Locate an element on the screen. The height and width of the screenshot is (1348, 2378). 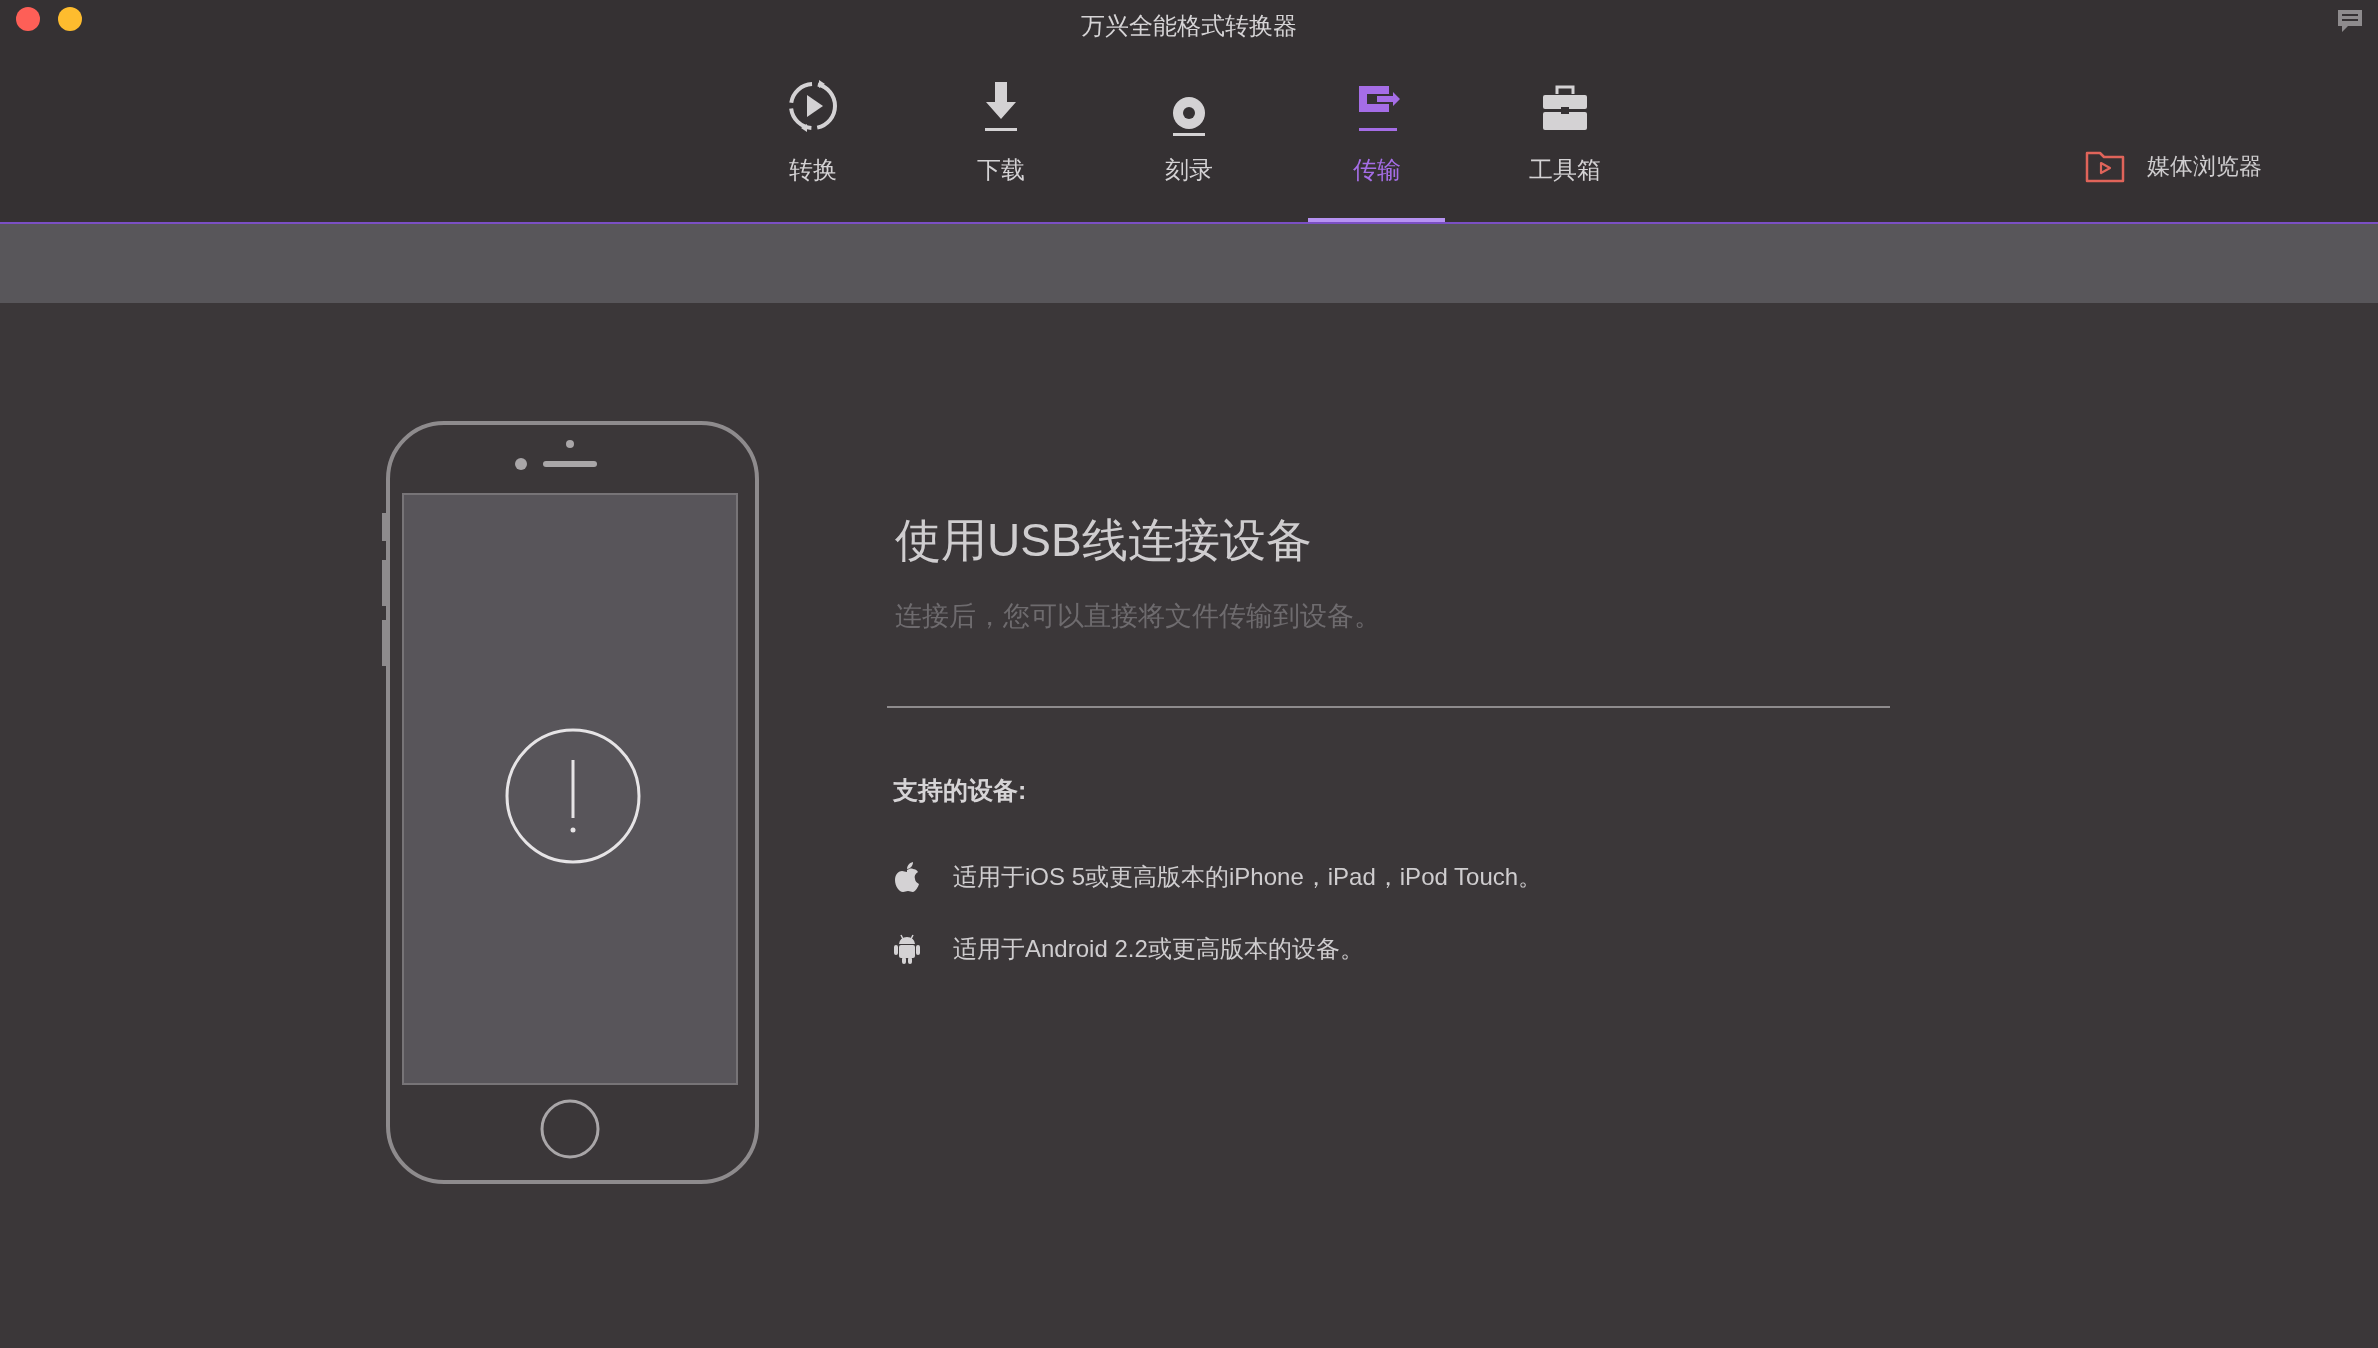
device-support-text: 适用于iOS 5或更高版本的iPhone，iPad，iPod Touch。 is located at coordinates (1248, 876).